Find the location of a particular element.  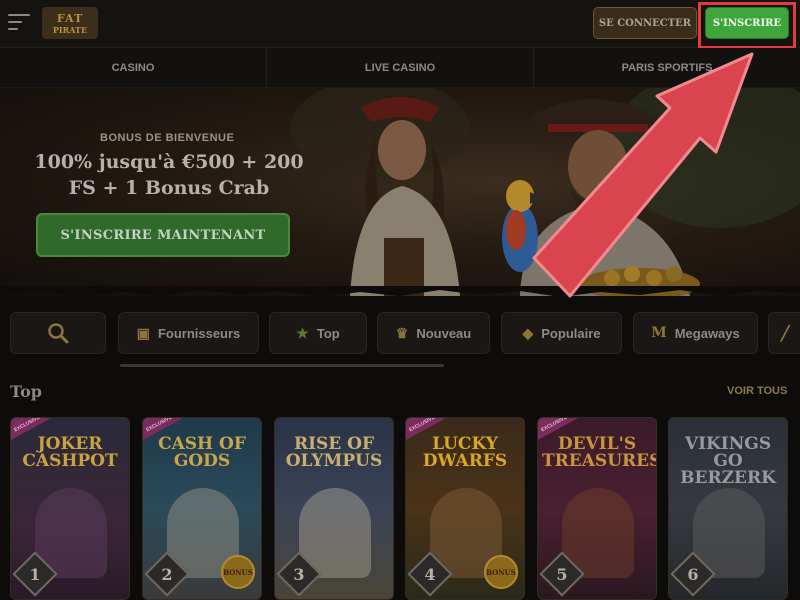

star-icon: ★ is located at coordinates (302, 332).